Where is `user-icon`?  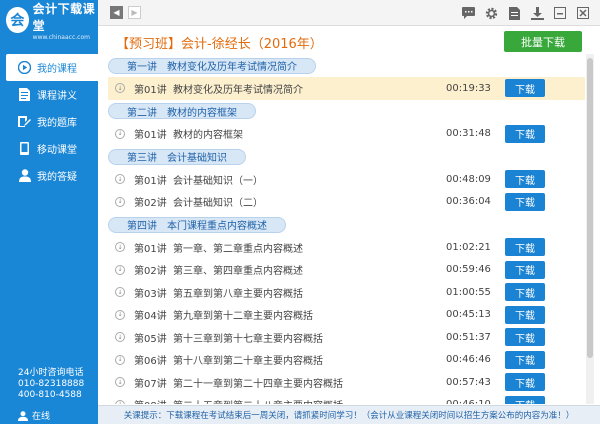
user-icon is located at coordinates (24, 175).